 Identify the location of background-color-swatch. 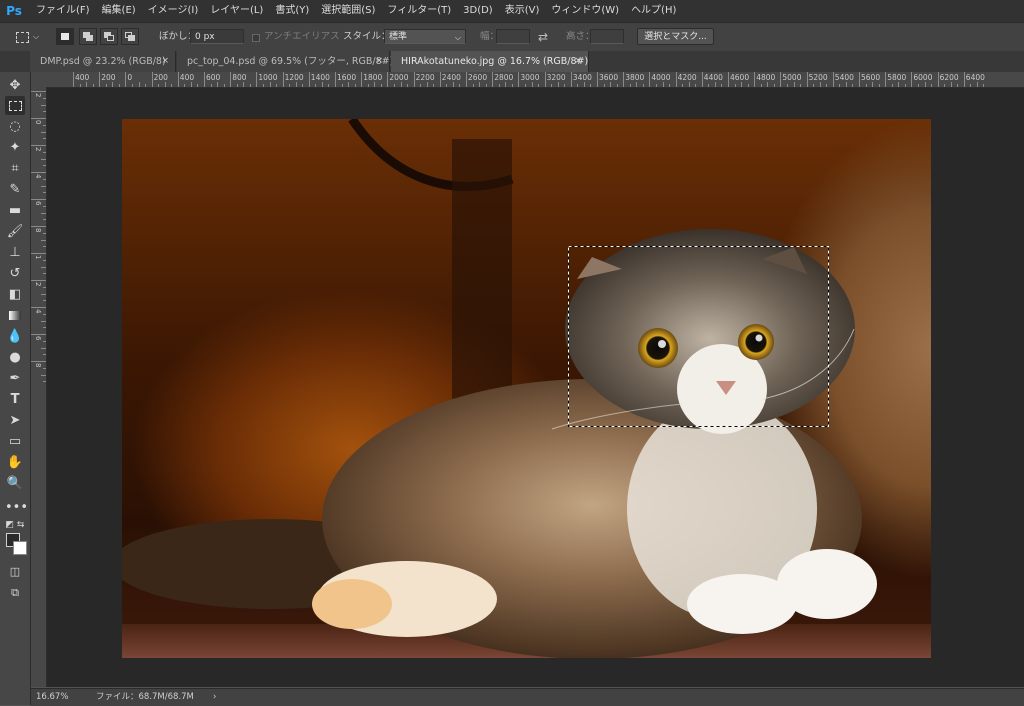
(20, 548).